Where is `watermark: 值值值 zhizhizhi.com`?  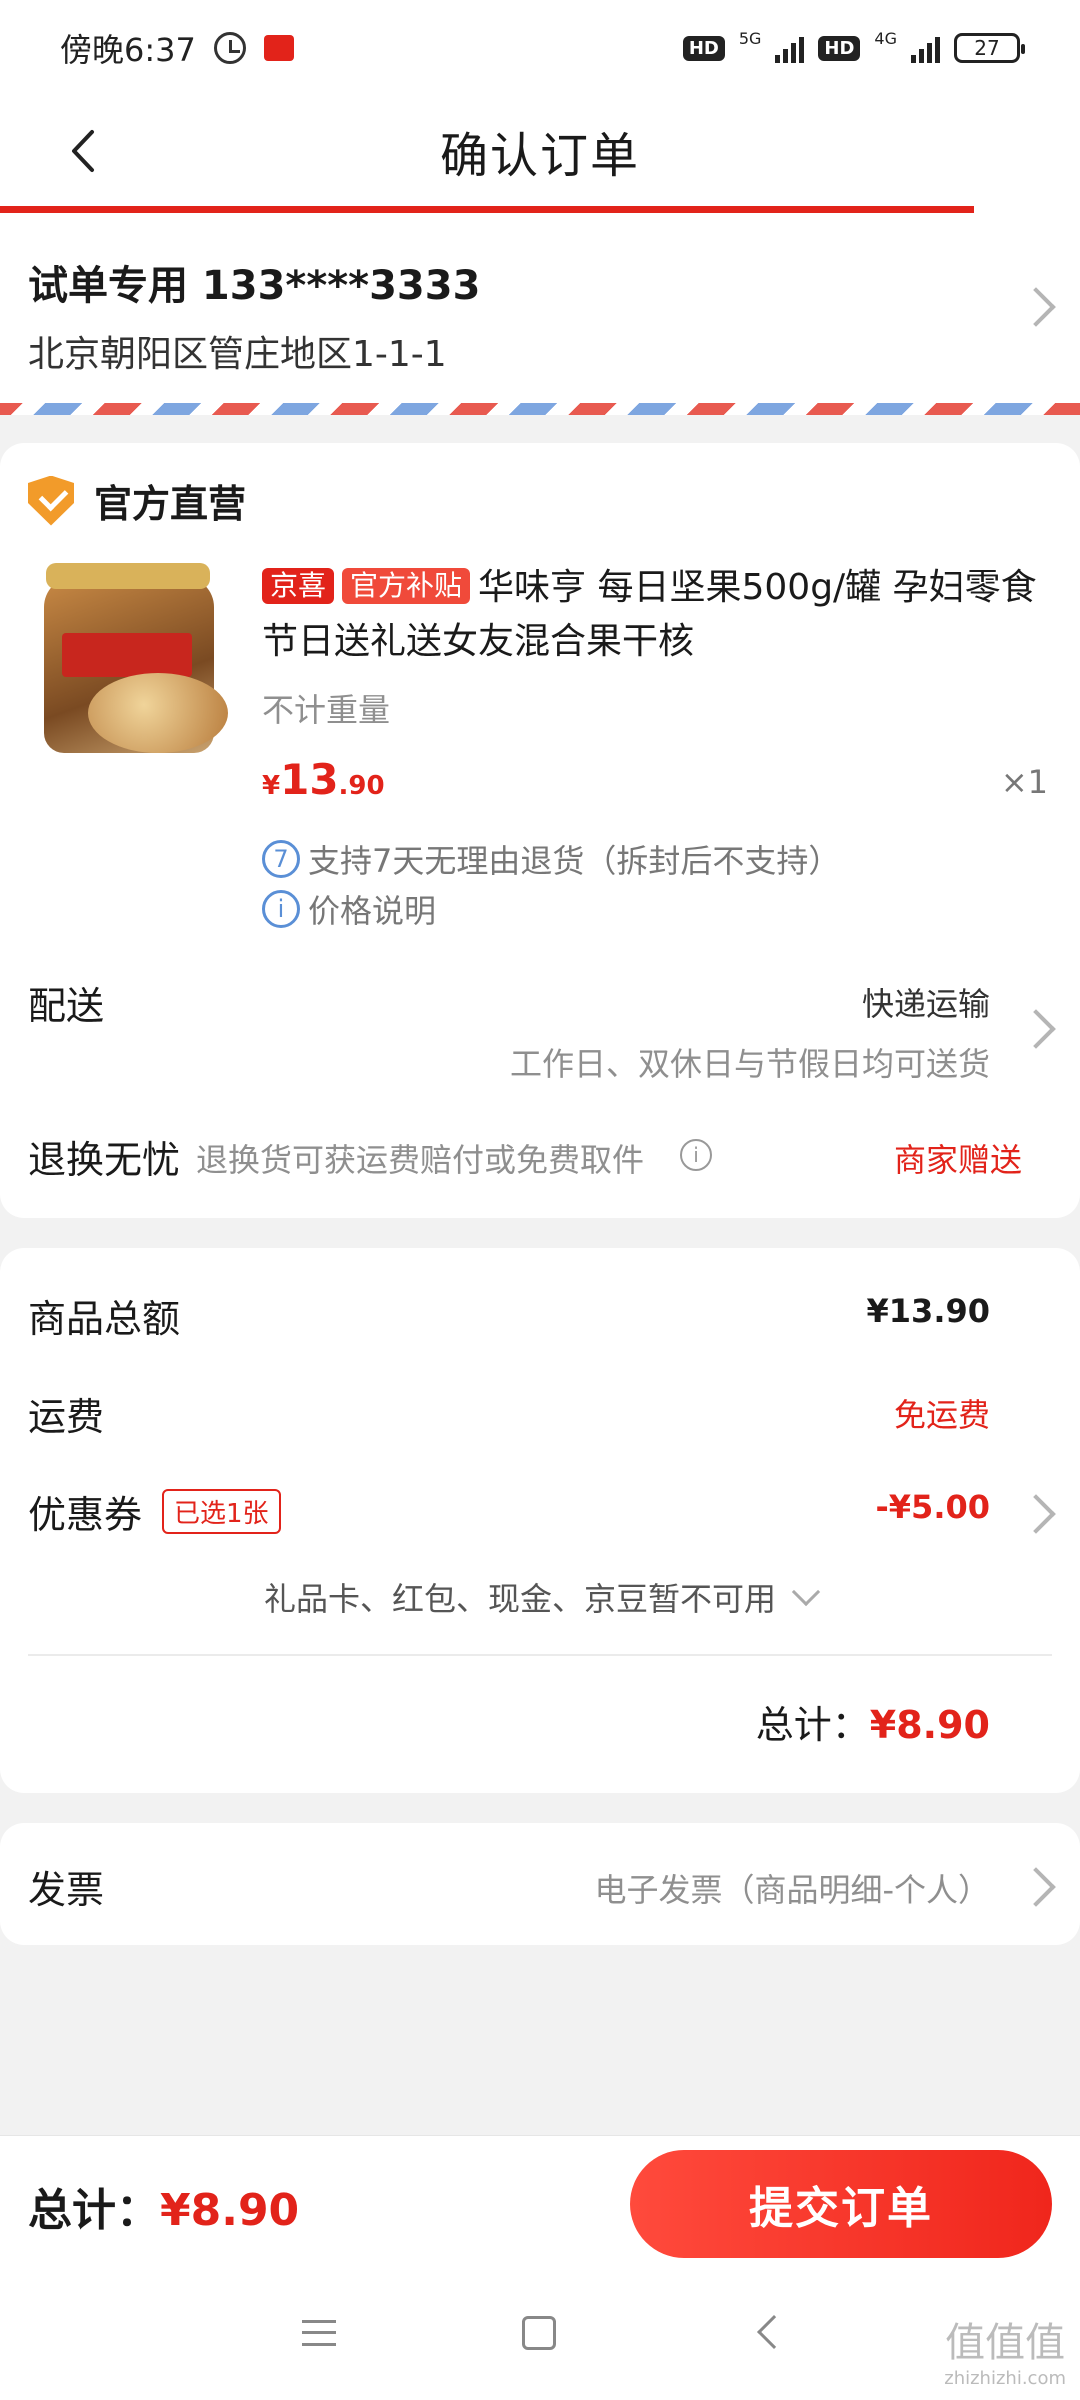
watermark: 值值值 zhizhizhi.com is located at coordinates (1005, 2349).